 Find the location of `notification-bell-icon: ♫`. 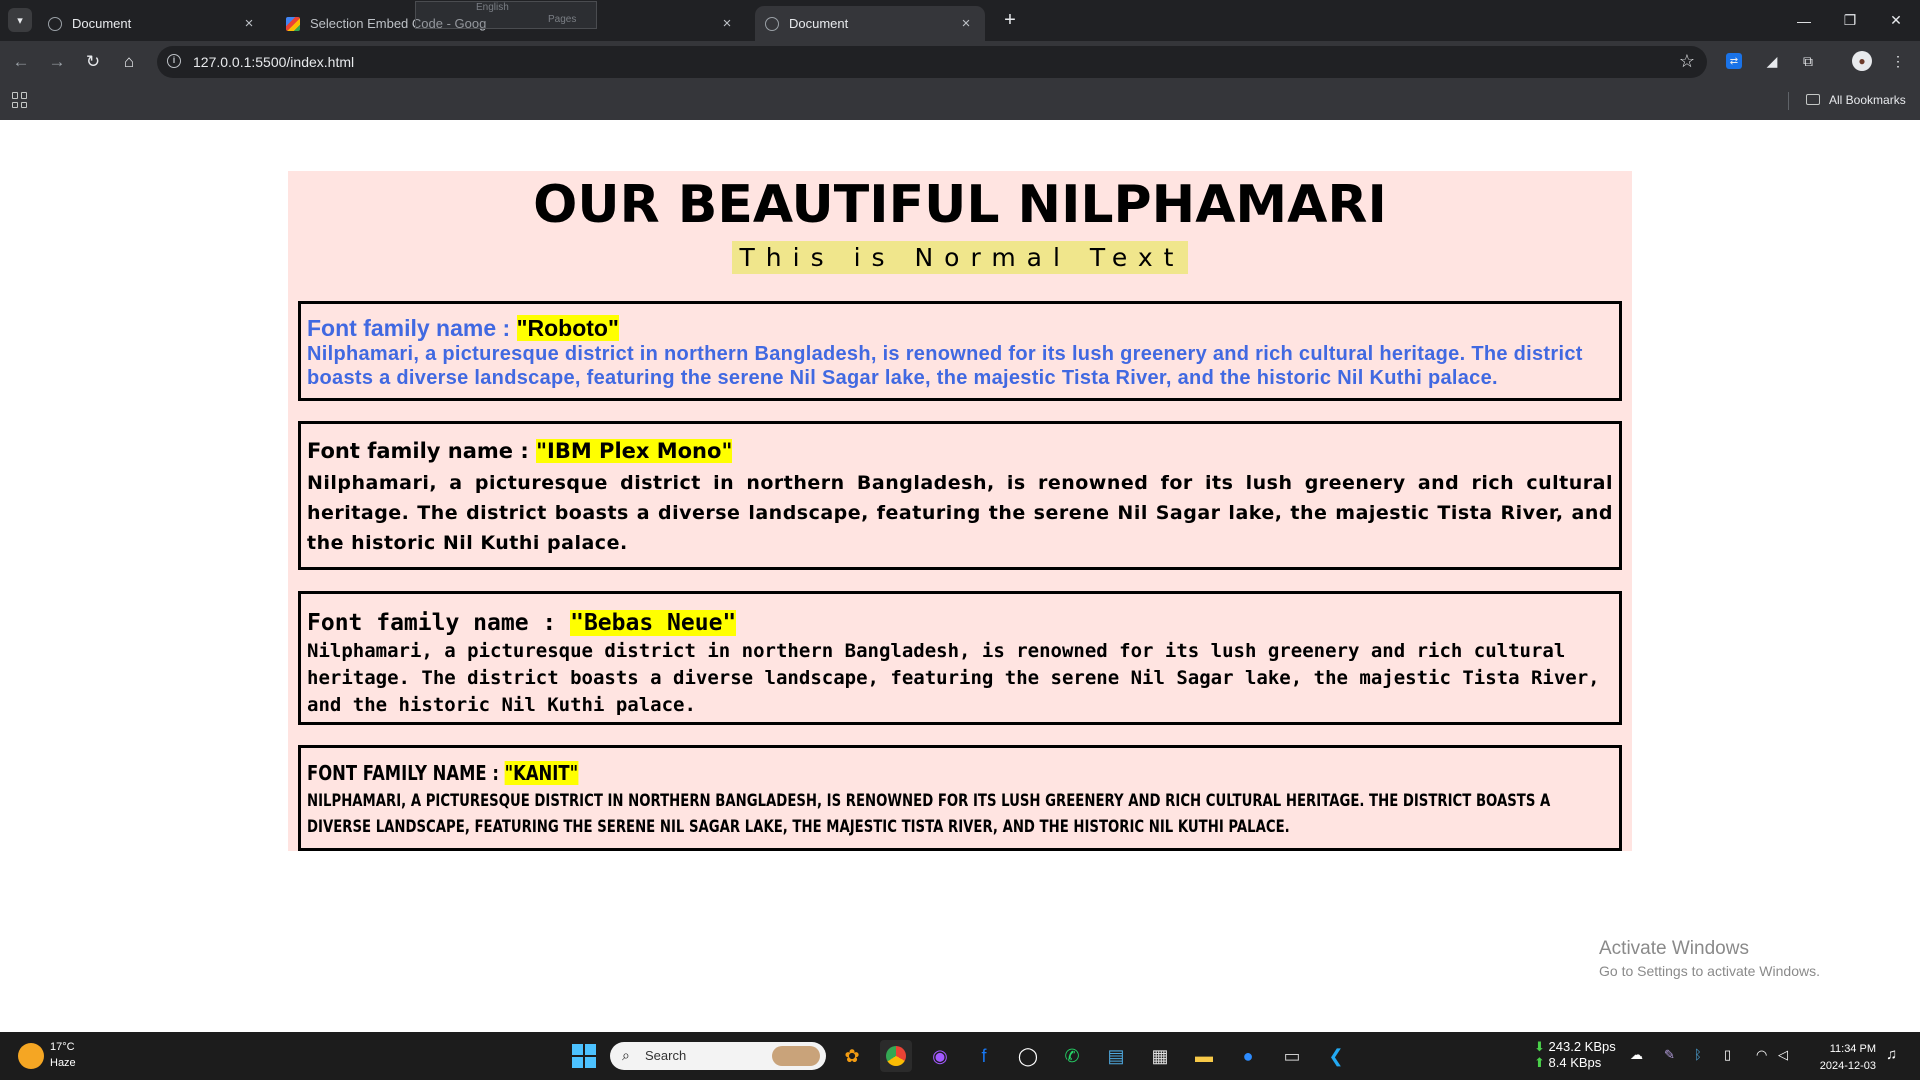

notification-bell-icon: ♫ is located at coordinates (1891, 1054).